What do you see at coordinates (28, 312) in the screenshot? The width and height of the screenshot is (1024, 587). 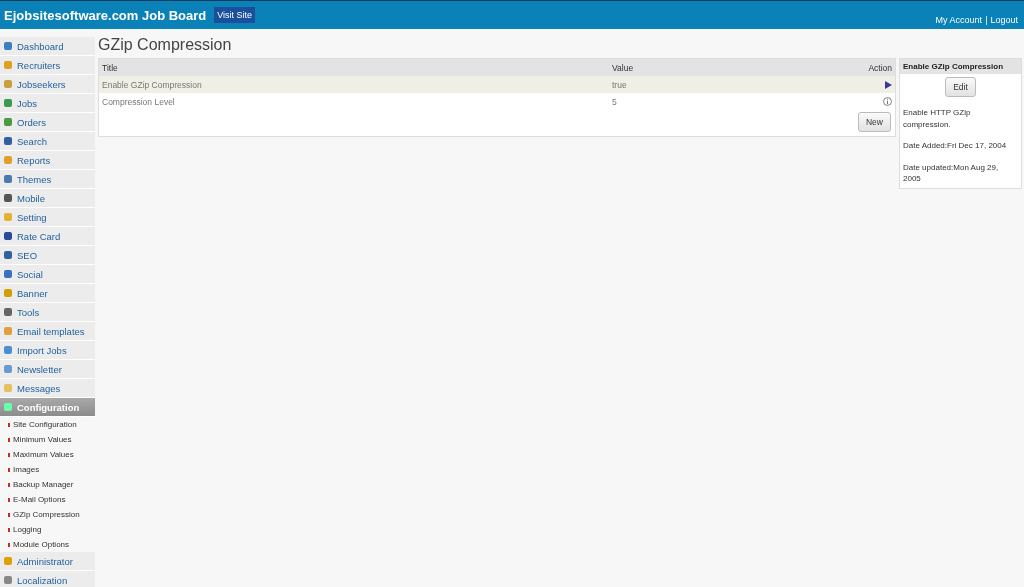 I see `sidebar-label: Tools` at bounding box center [28, 312].